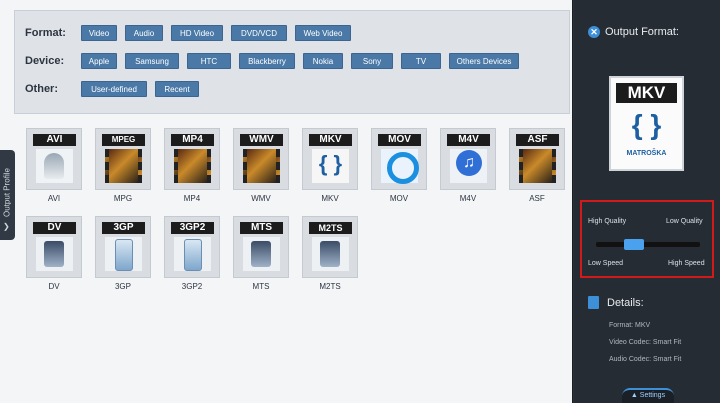 The height and width of the screenshot is (403, 720). What do you see at coordinates (45, 61) in the screenshot?
I see `device-label: Device:` at bounding box center [45, 61].